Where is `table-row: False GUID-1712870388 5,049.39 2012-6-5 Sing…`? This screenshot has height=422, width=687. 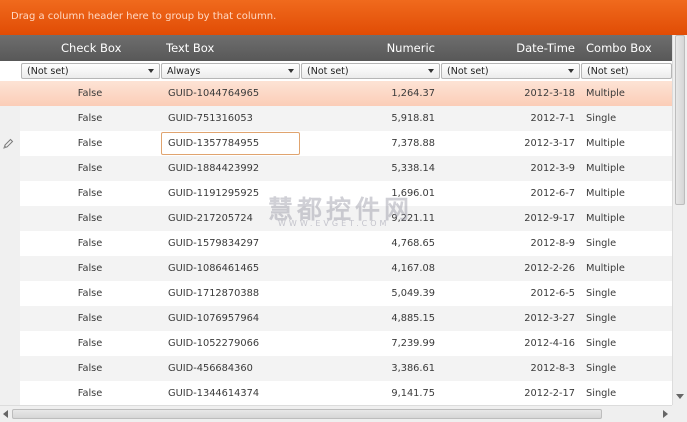
table-row: False GUID-1712870388 5,049.39 2012-6-5 Sing… is located at coordinates (336, 293).